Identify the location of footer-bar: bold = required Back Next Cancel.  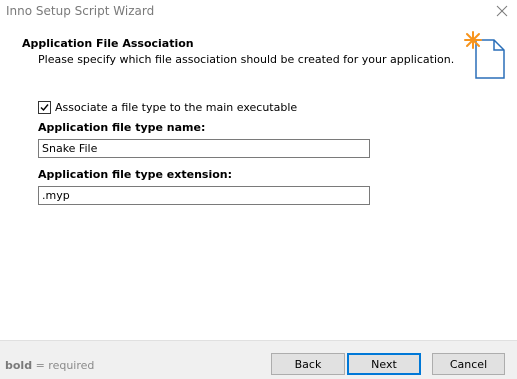
(258, 359).